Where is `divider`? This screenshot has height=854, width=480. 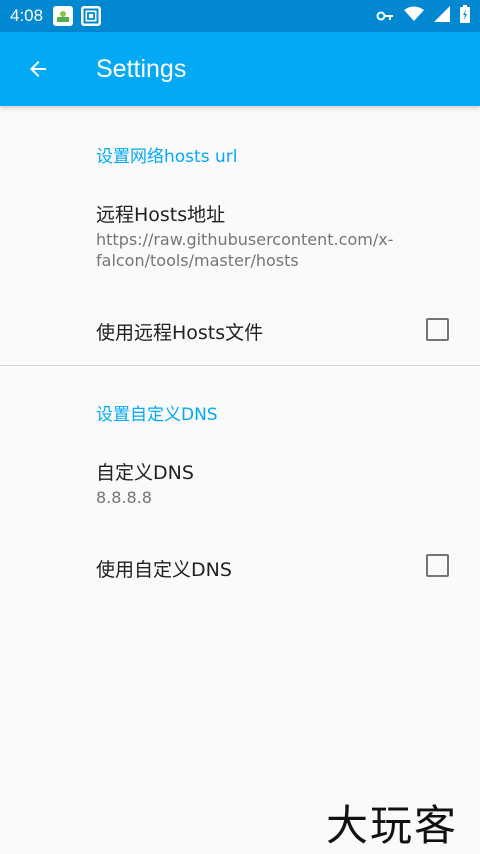 divider is located at coordinates (240, 365).